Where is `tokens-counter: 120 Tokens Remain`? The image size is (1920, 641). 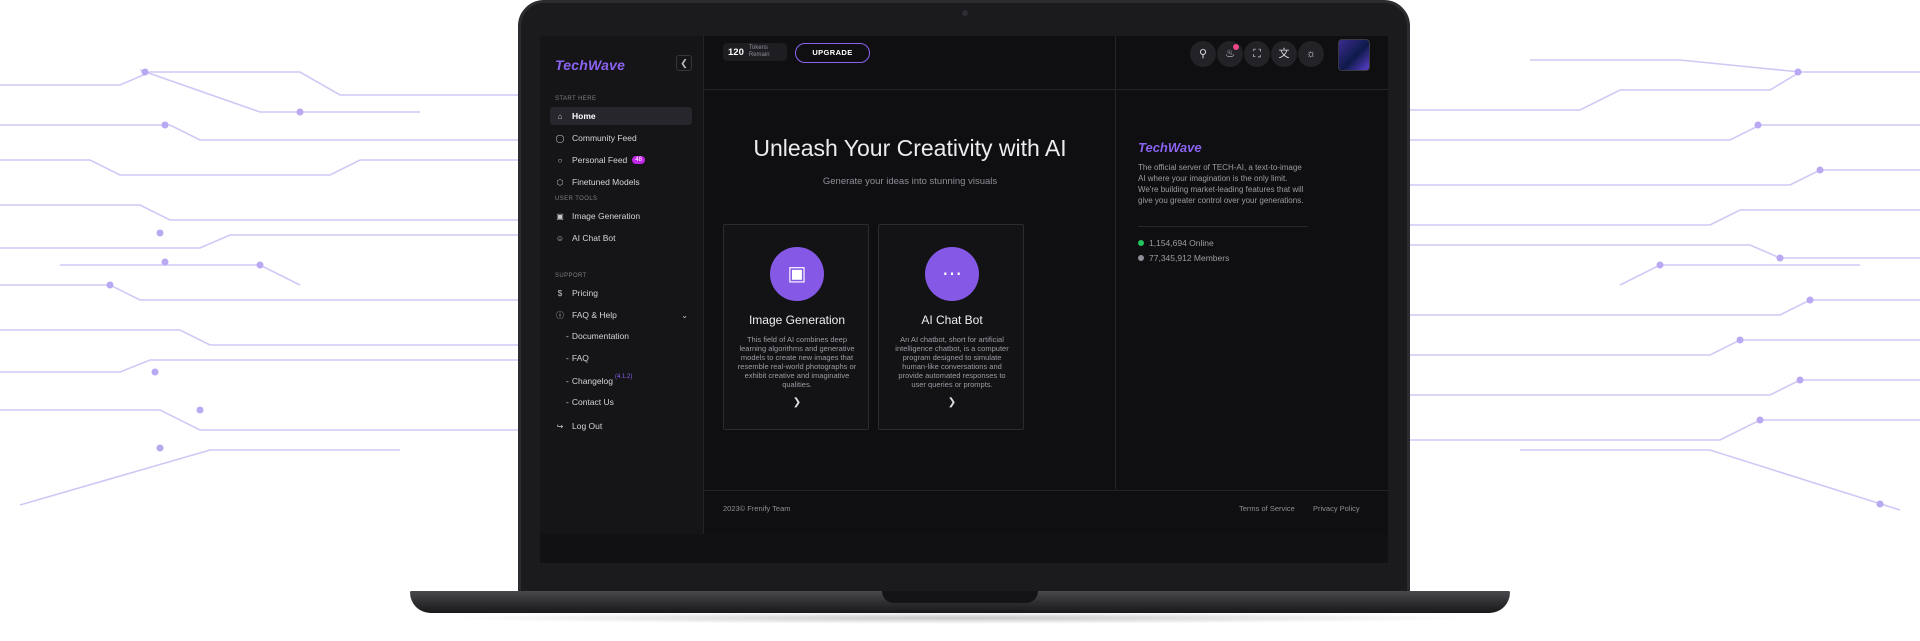
tokens-counter: 120 Tokens Remain is located at coordinates (755, 52).